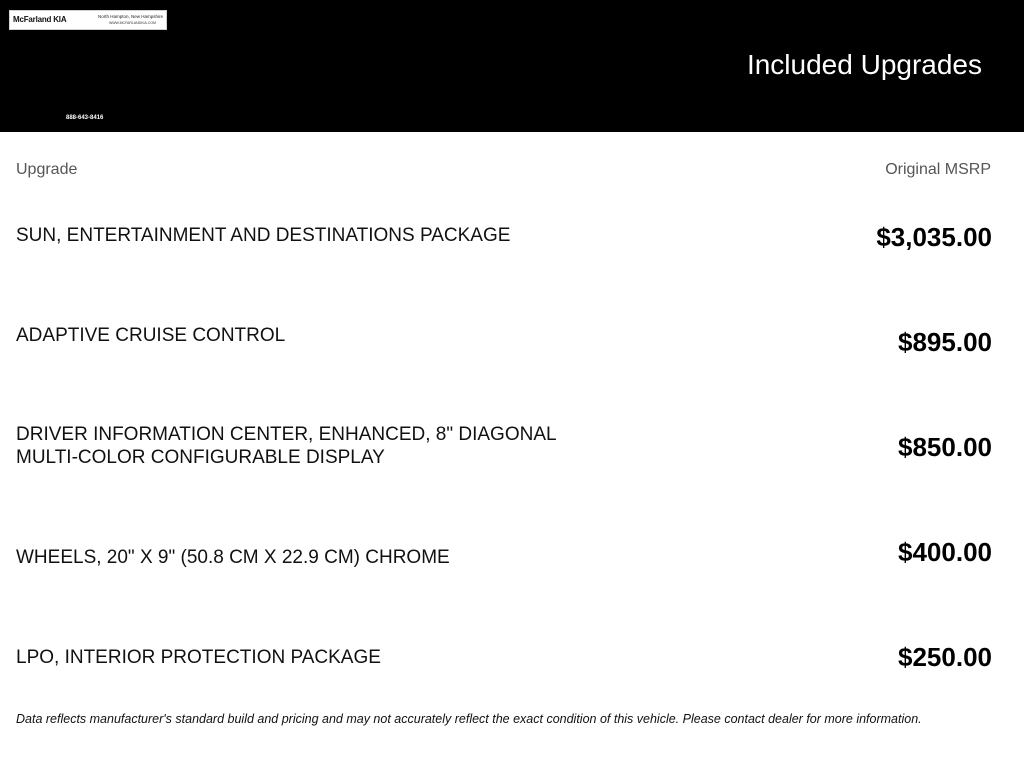 The width and height of the screenshot is (1024, 768). Describe the element at coordinates (938, 169) in the screenshot. I see `column-header-msrp: Original MSRP` at that location.